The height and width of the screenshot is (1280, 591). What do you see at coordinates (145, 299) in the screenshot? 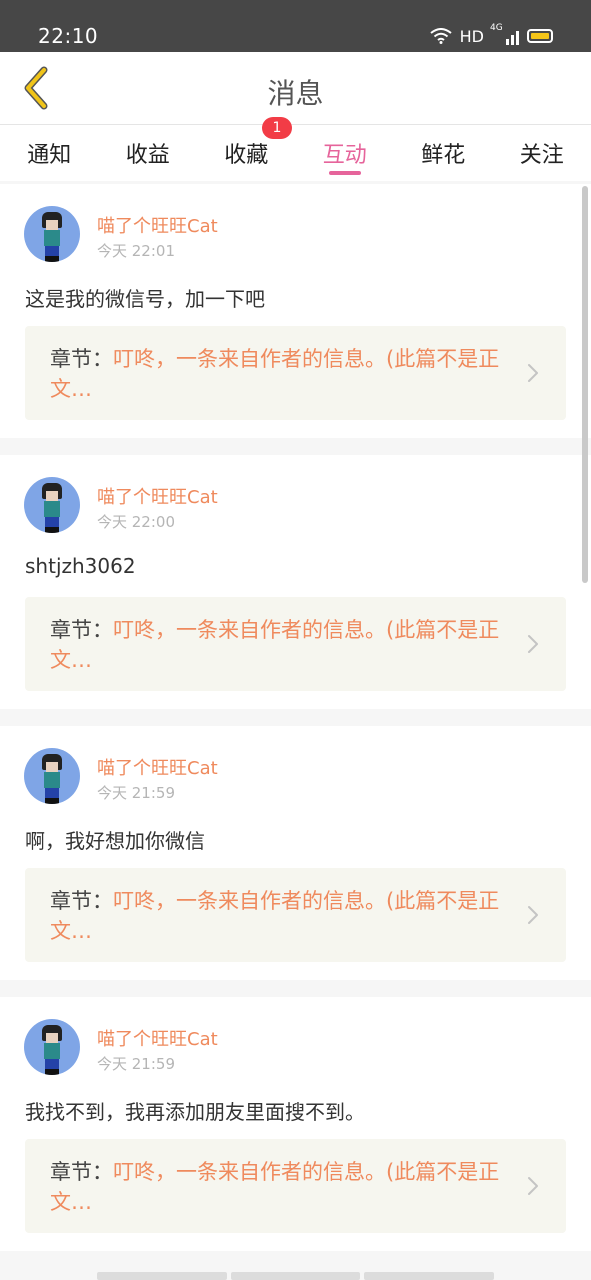
I see `message-content: 这是我的微信号，加一下吧` at bounding box center [145, 299].